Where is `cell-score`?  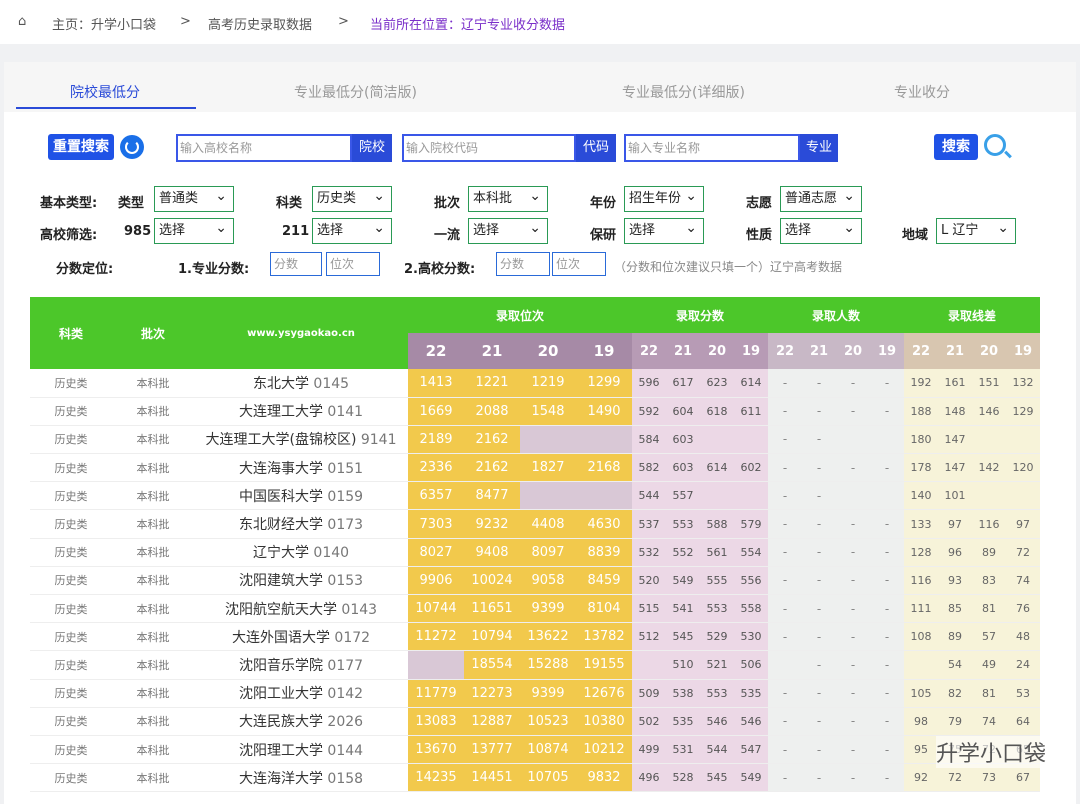 cell-score is located at coordinates (717, 440).